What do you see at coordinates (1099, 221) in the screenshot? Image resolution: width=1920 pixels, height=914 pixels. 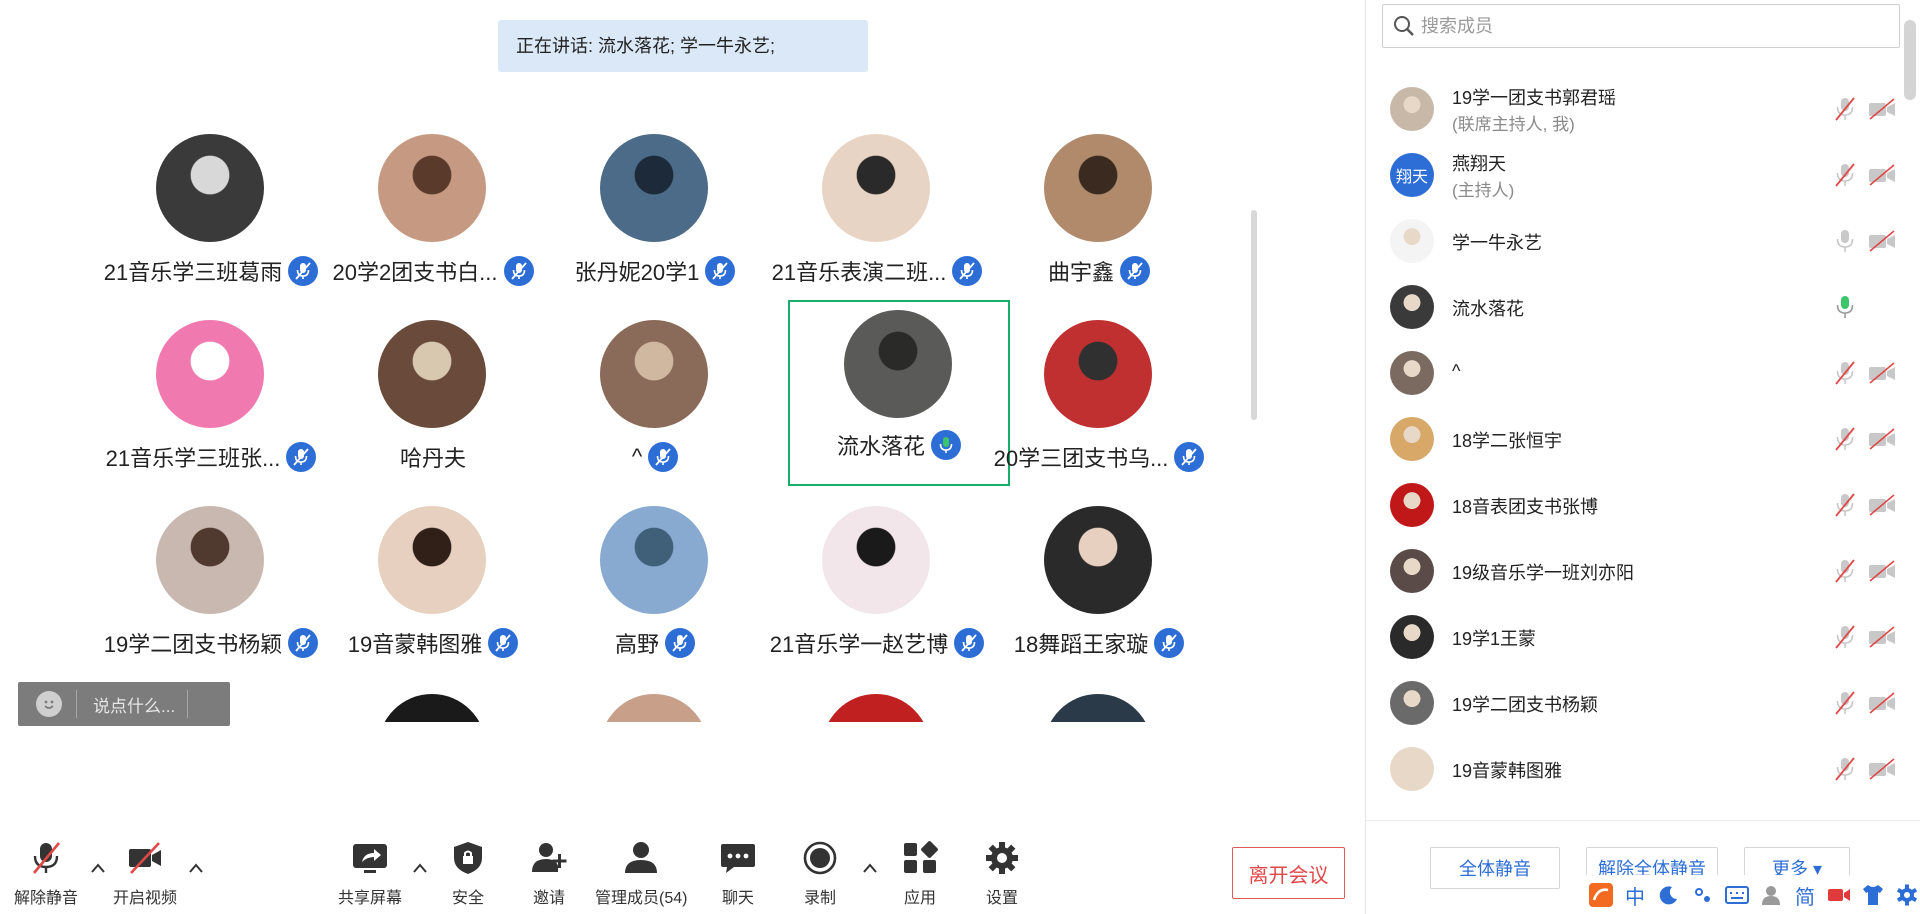 I see `participant-tile: 曲宇鑫` at bounding box center [1099, 221].